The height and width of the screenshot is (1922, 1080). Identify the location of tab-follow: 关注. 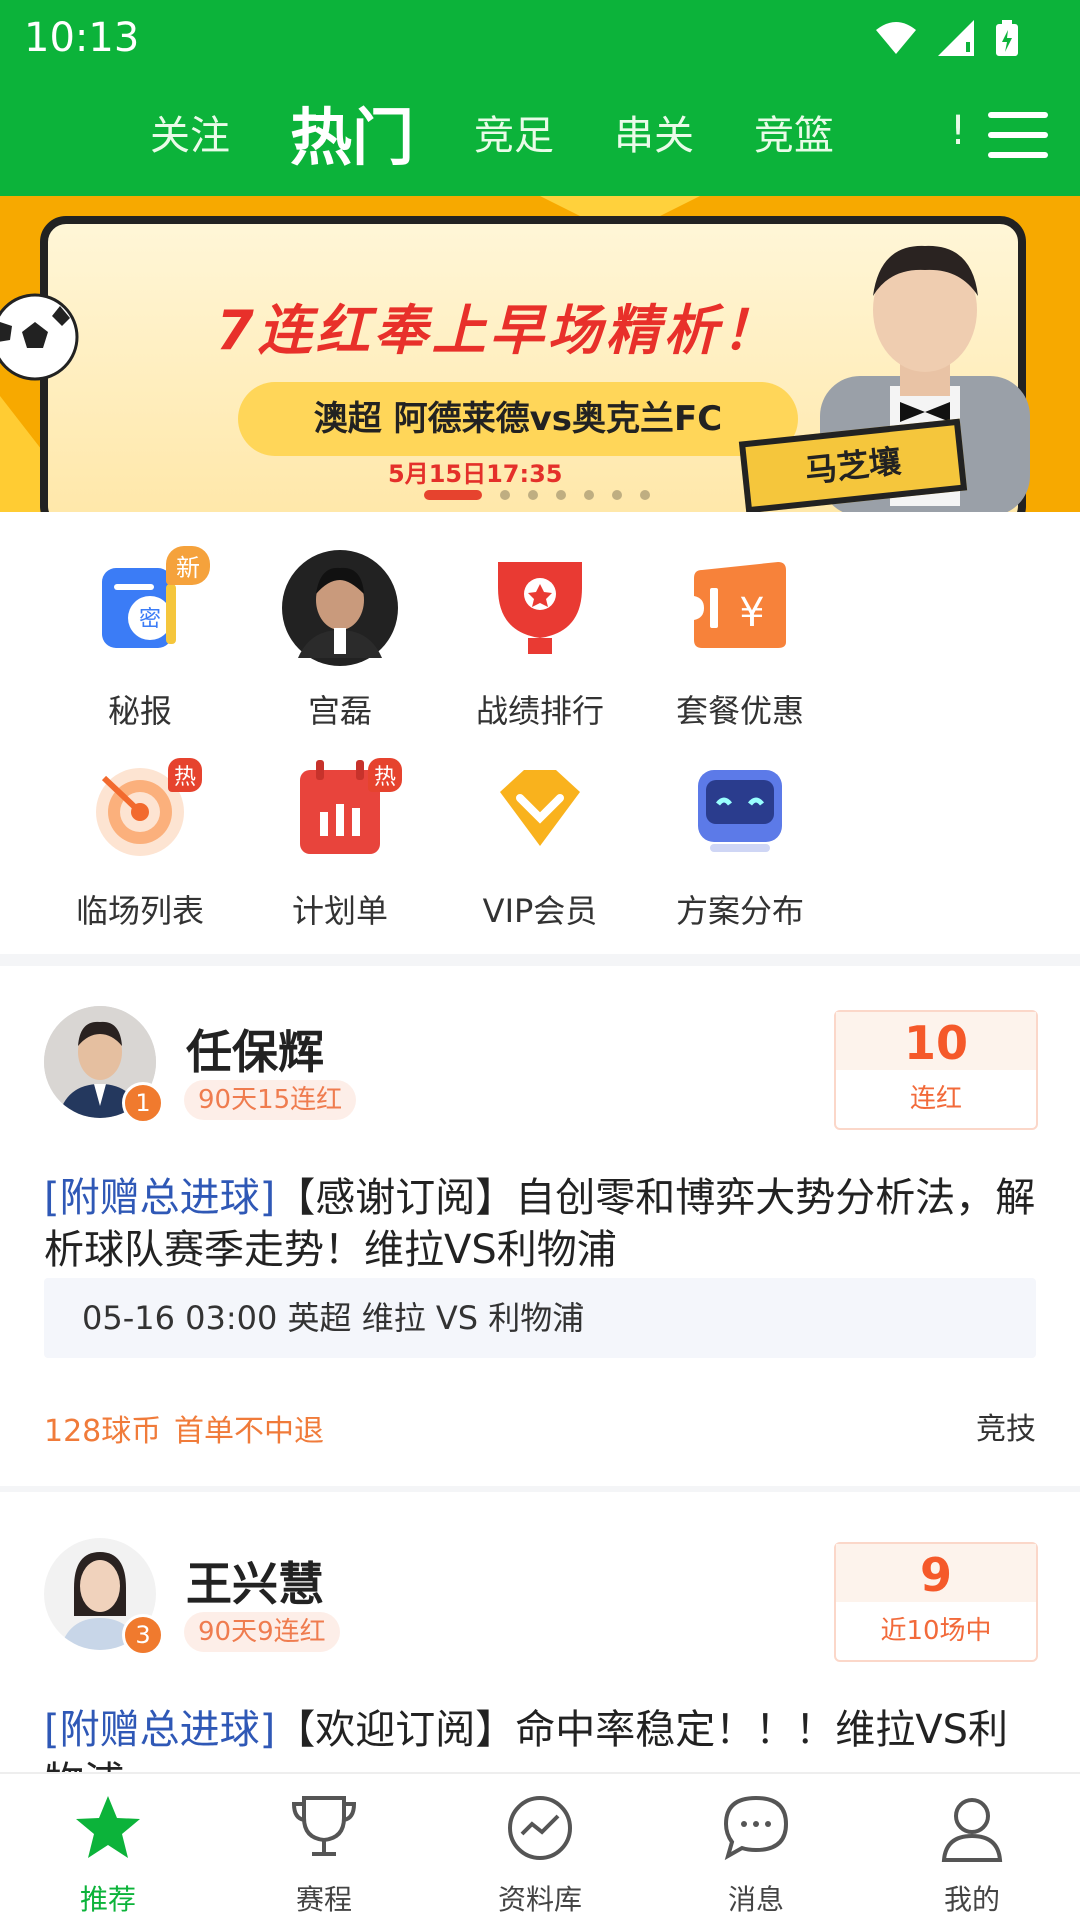
(190, 132).